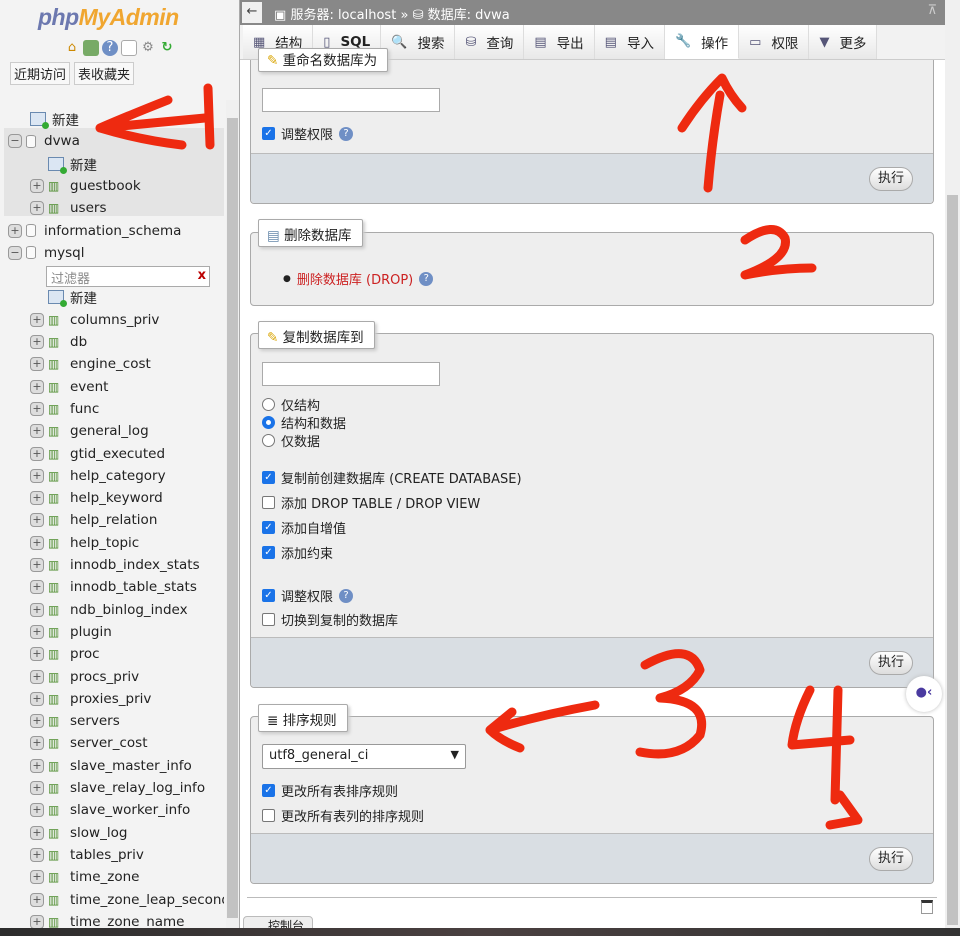 This screenshot has width=960, height=936. What do you see at coordinates (96, 498) in the screenshot?
I see `tree-table: + ▥ help_keyword` at bounding box center [96, 498].